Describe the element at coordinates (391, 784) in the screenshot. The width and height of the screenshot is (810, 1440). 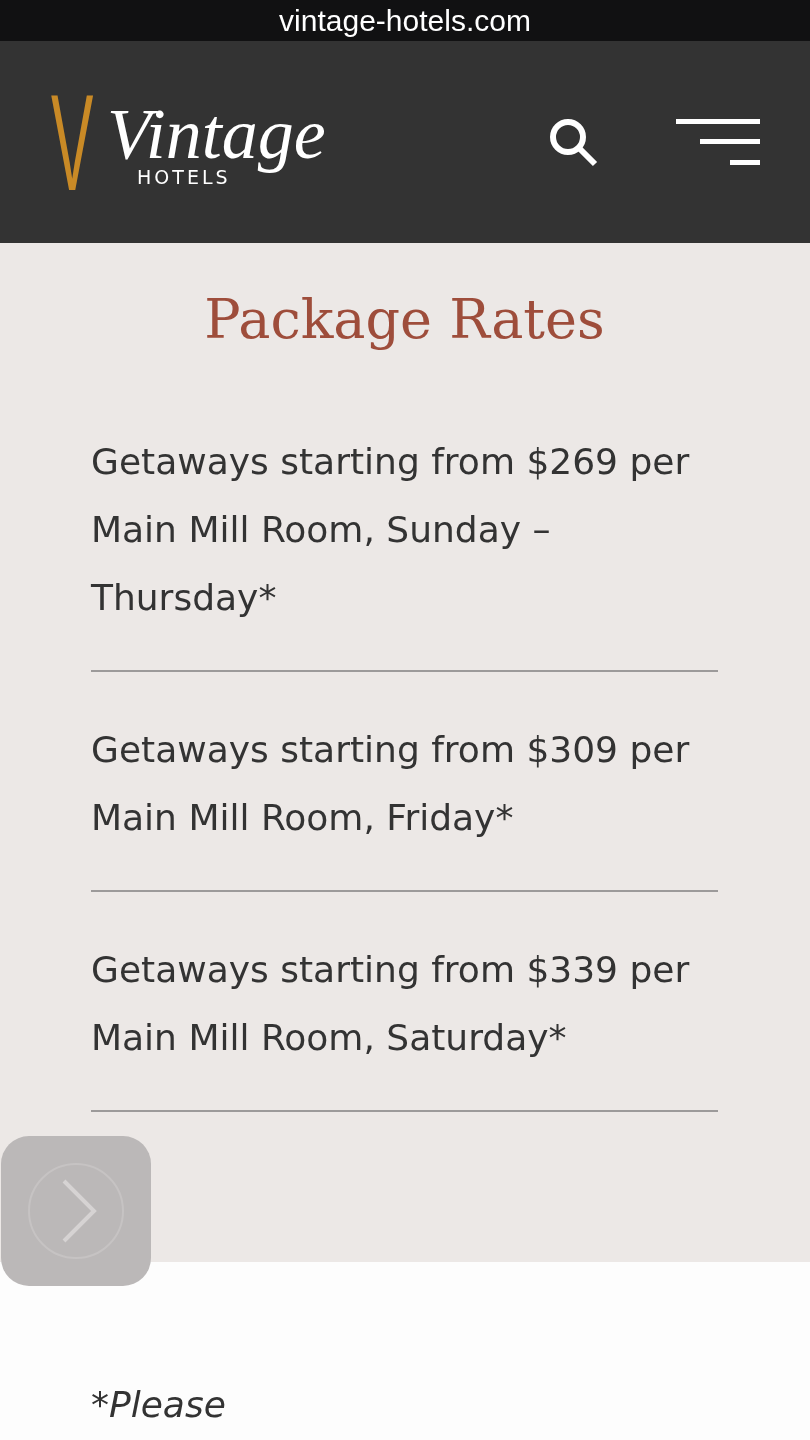
I see `rate-text: Getaways starting from $309 per Main Mill Room, Friday*` at that location.